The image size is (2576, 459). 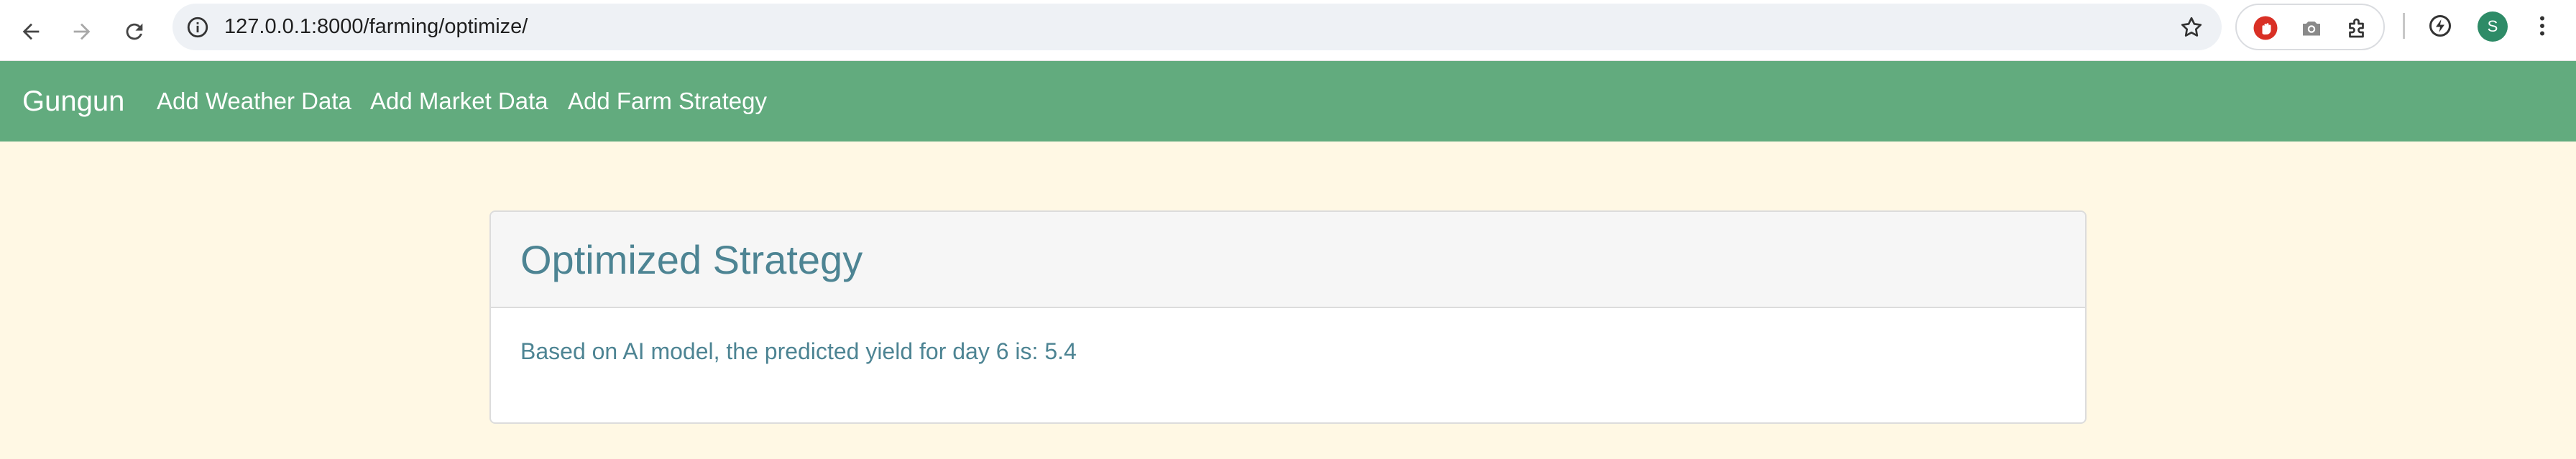 I want to click on reload-icon, so click(x=134, y=31).